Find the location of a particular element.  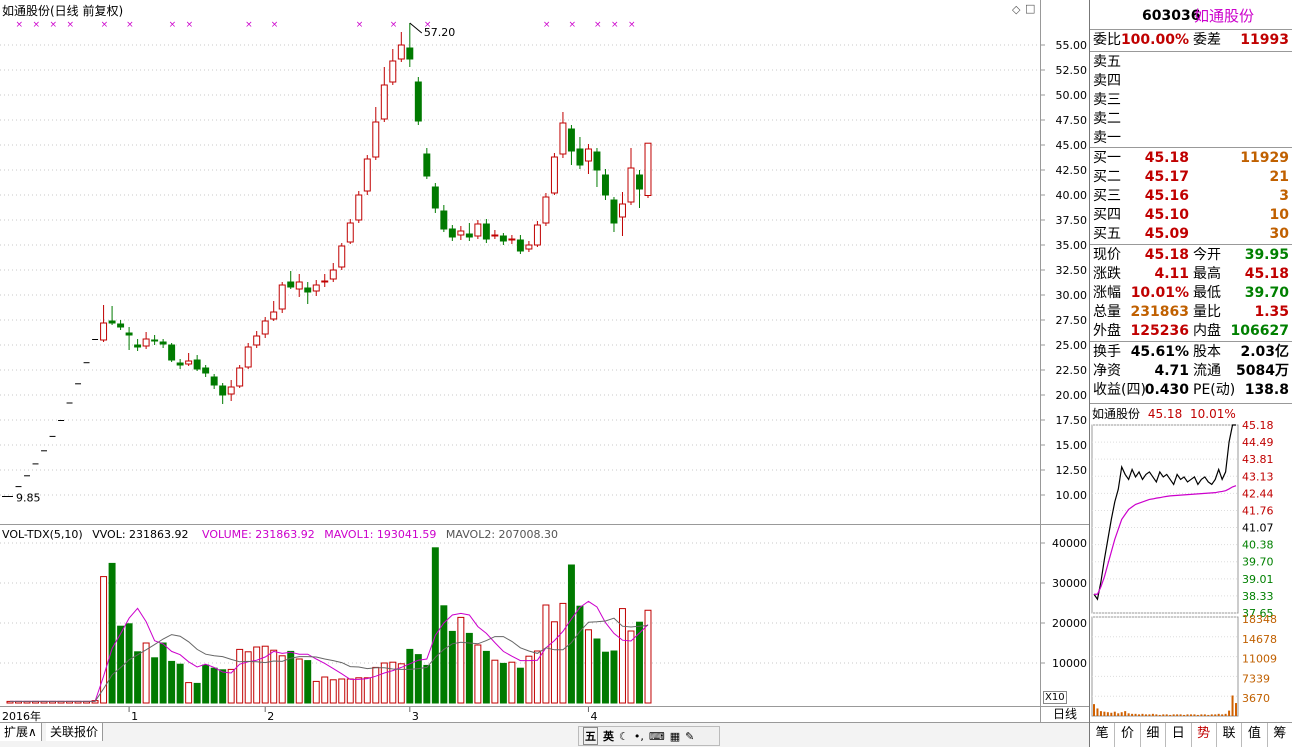

sell-row: 卖四 is located at coordinates (1191, 81).